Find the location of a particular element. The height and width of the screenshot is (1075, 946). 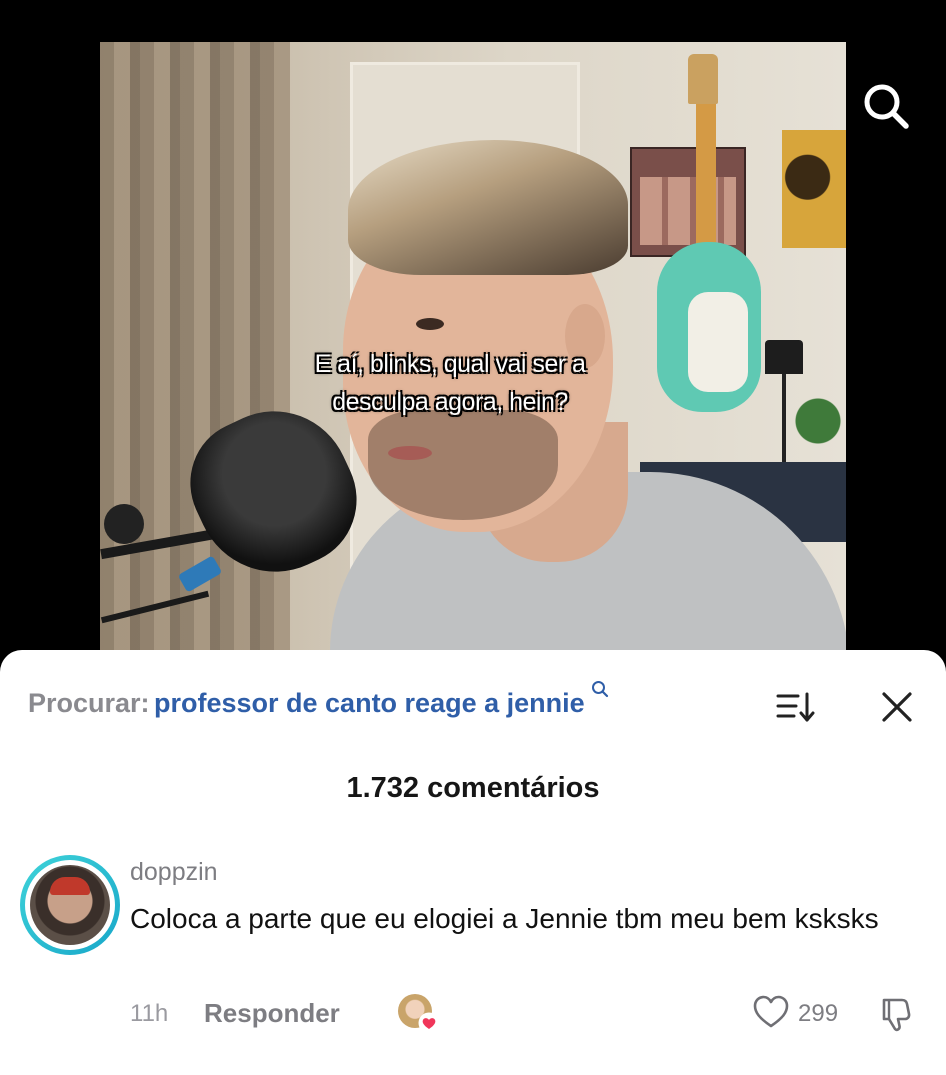

search-prefix: Procurar: is located at coordinates (89, 703).